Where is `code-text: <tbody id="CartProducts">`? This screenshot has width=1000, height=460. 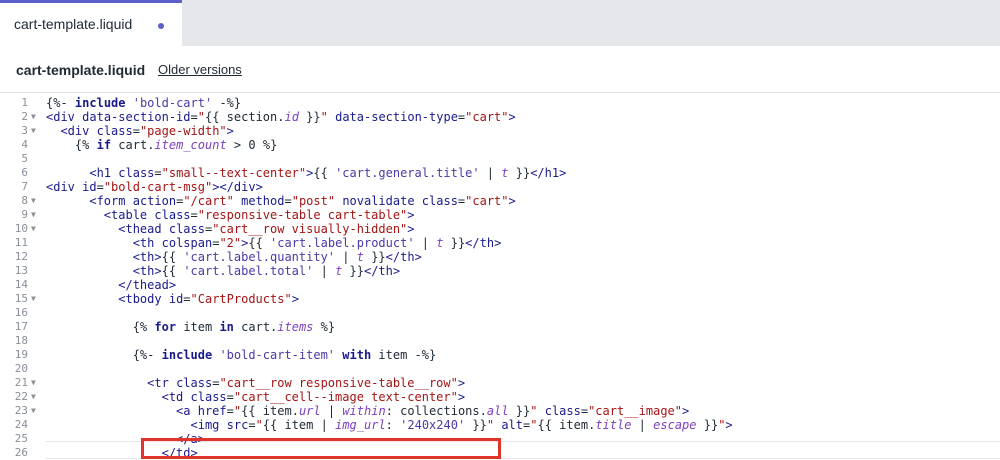
code-text: <tbody id="CartProducts"> is located at coordinates (208, 299).